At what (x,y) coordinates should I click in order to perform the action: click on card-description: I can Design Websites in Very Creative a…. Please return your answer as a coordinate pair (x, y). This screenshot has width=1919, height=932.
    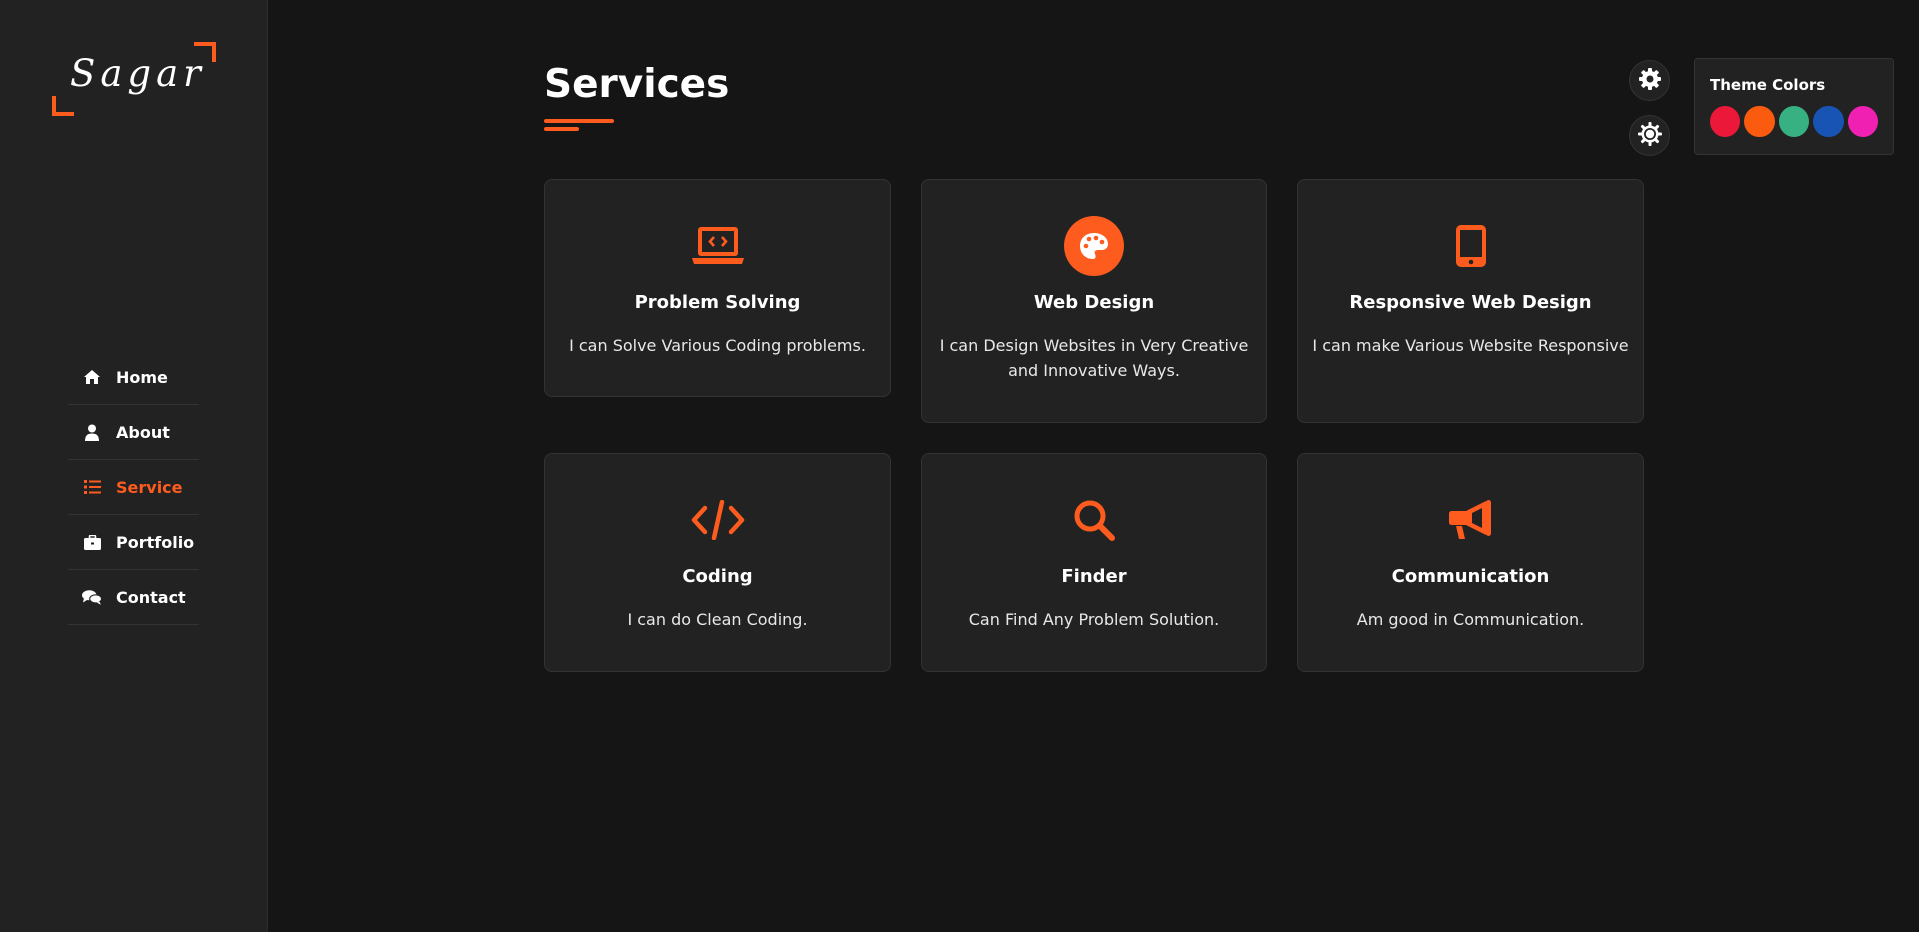
    Looking at the image, I should click on (1094, 358).